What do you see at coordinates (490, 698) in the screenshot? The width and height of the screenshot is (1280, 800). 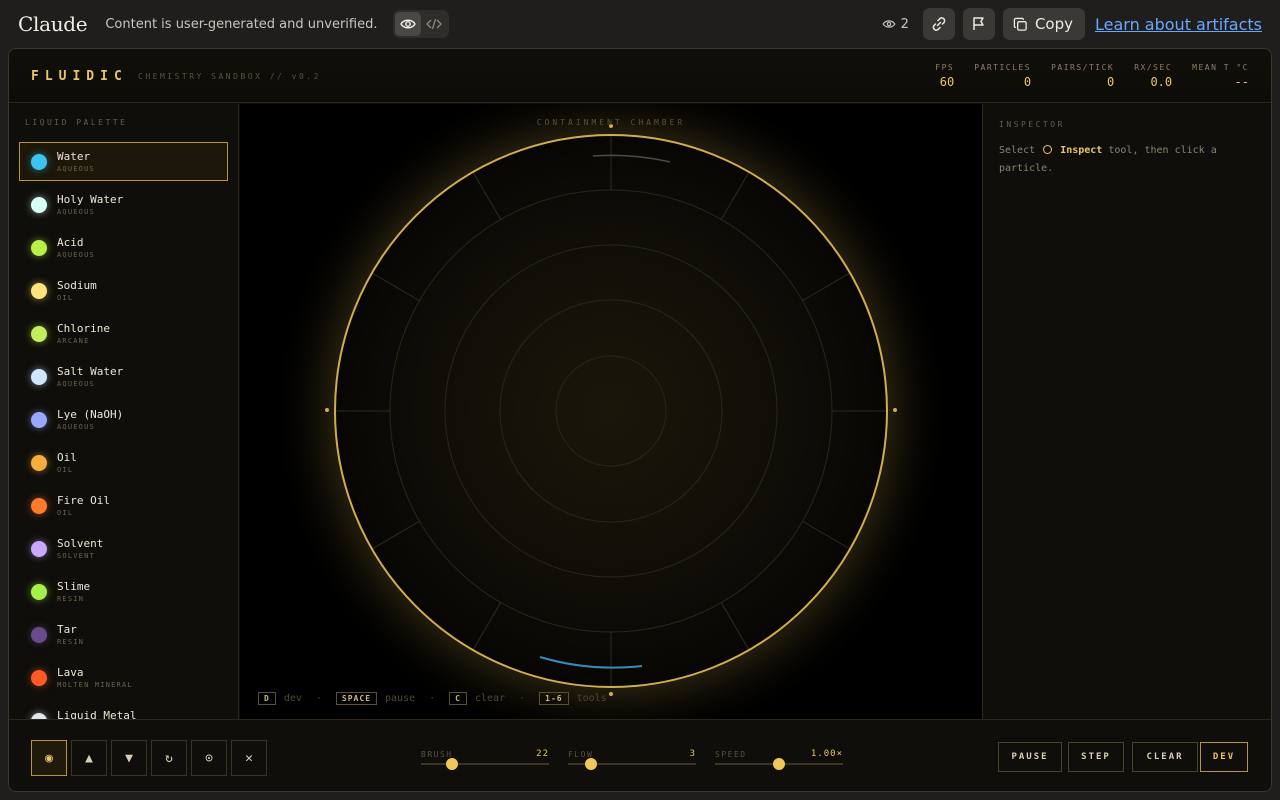 I see `key-label: clear` at bounding box center [490, 698].